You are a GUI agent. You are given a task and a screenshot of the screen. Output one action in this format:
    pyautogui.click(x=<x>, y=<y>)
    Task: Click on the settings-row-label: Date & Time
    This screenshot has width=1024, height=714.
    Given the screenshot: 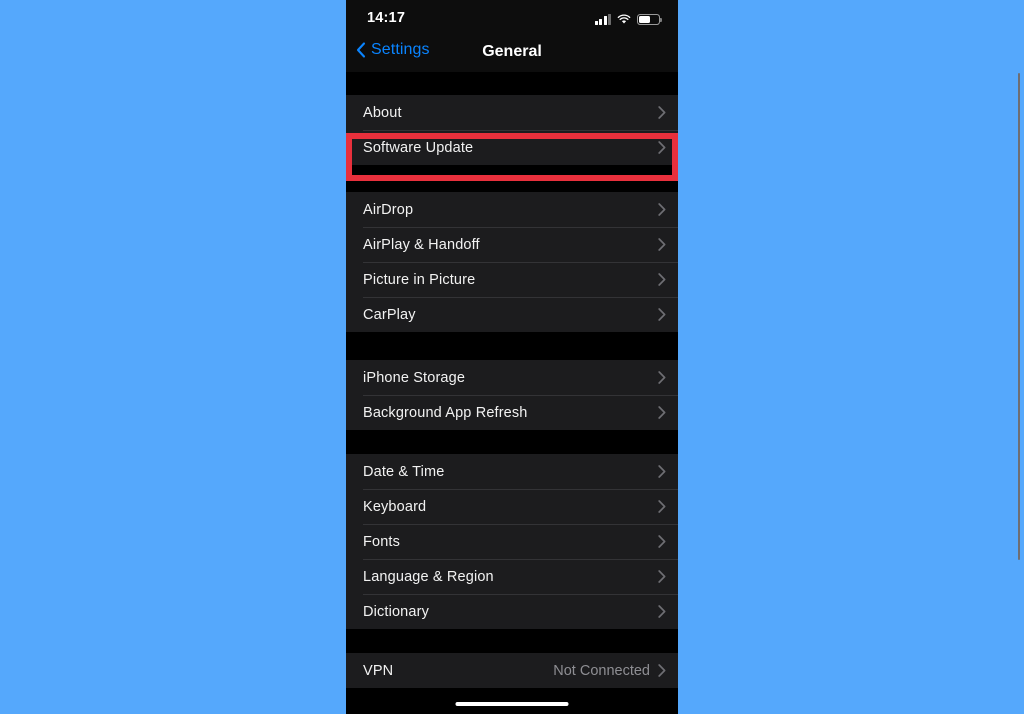 What is the action you would take?
    pyautogui.click(x=404, y=471)
    